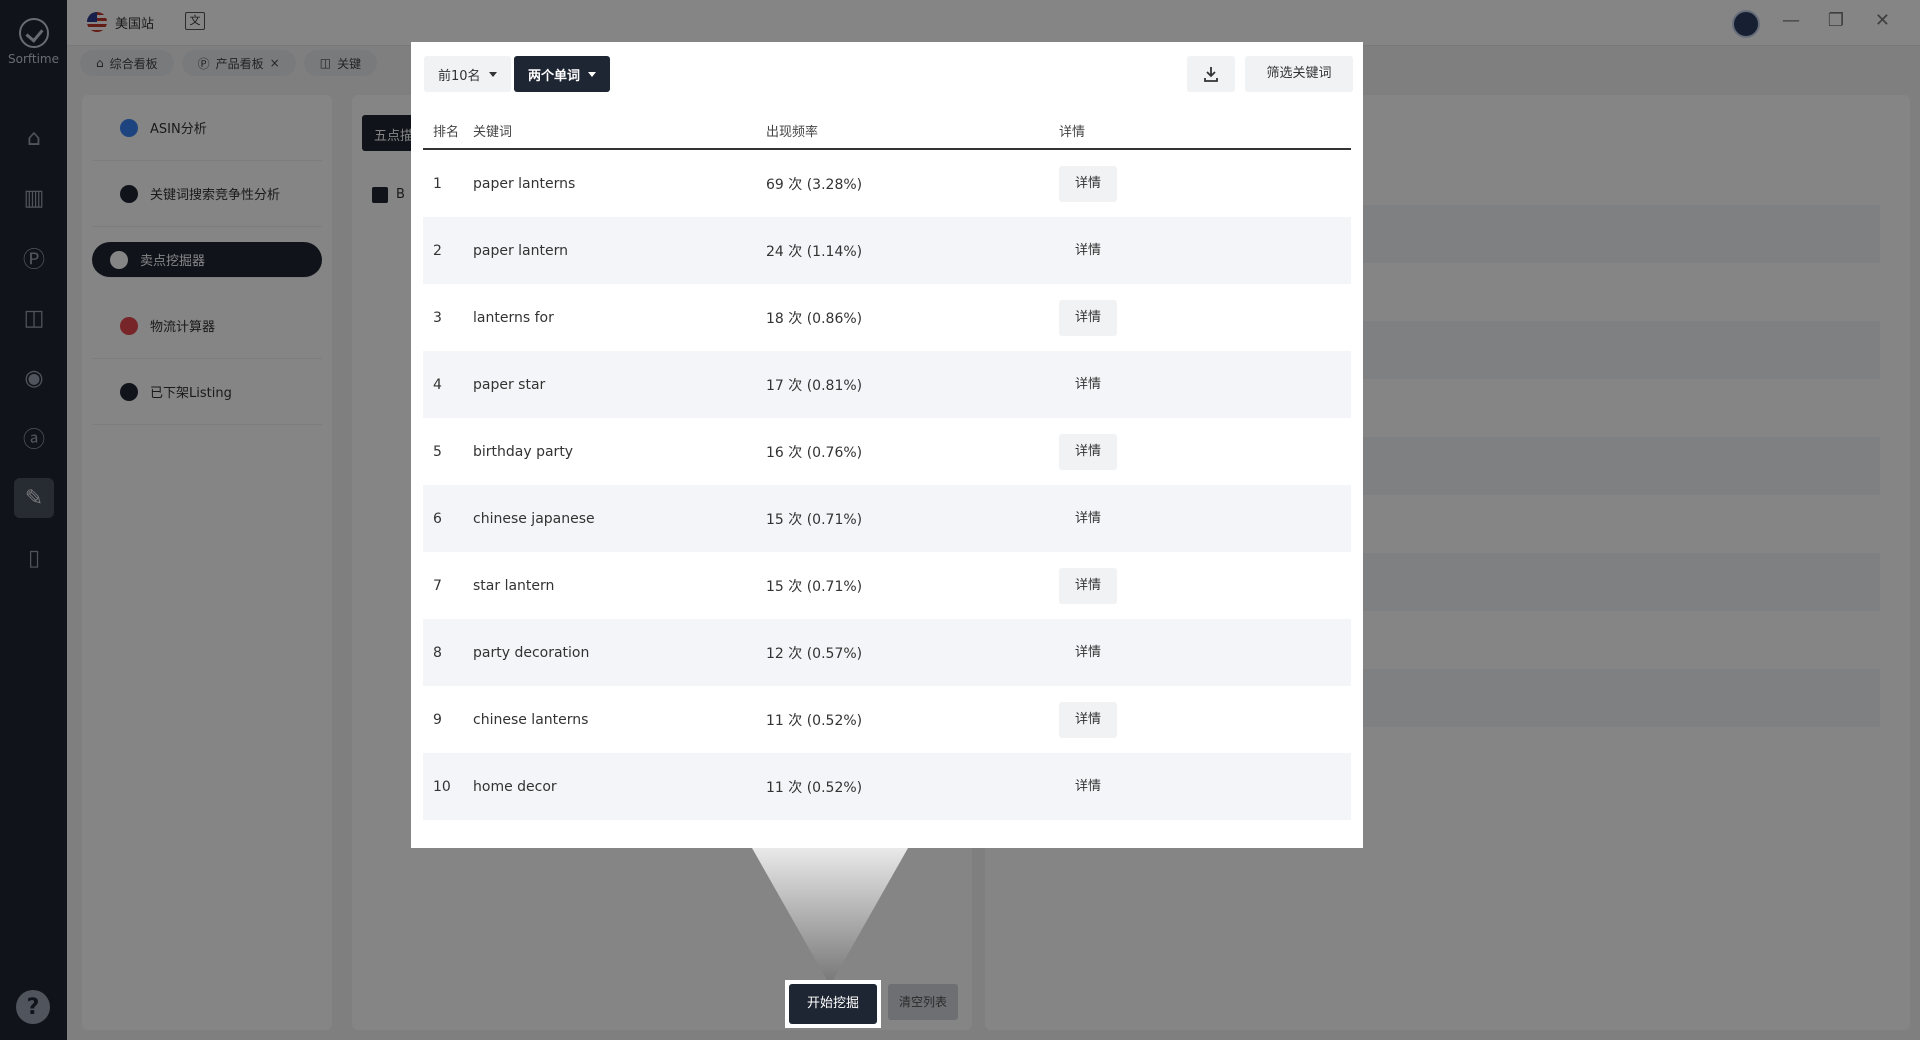 The width and height of the screenshot is (1920, 1040). Describe the element at coordinates (531, 719) in the screenshot. I see `cell-keyword: chinese lanterns` at that location.